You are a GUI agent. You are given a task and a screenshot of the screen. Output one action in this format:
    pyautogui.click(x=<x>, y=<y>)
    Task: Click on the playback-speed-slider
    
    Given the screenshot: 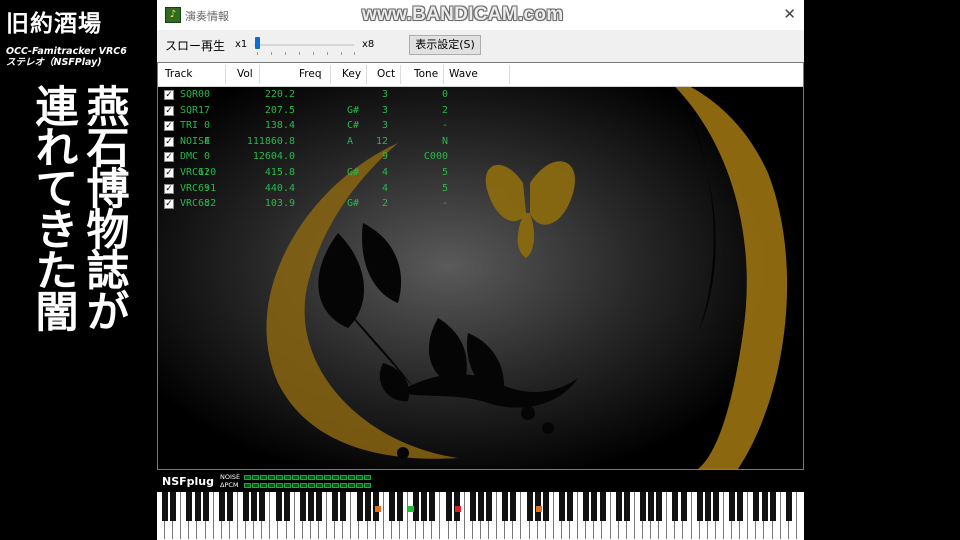 What is the action you would take?
    pyautogui.click(x=305, y=45)
    